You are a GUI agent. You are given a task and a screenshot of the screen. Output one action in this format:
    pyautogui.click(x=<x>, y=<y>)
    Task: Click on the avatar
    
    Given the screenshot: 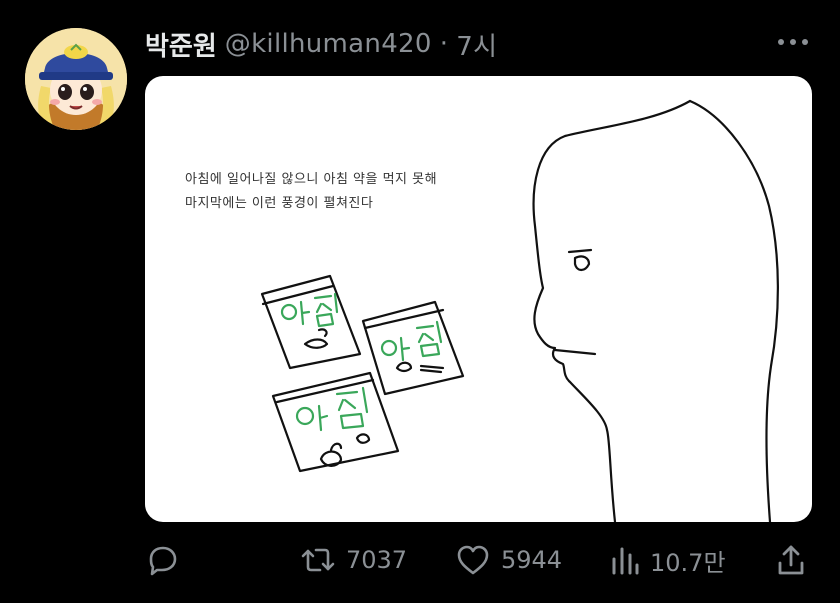 What is the action you would take?
    pyautogui.click(x=76, y=79)
    